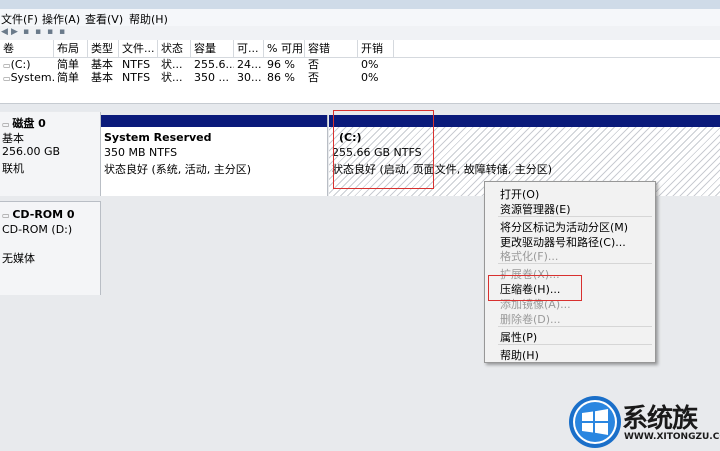 This screenshot has height=451, width=720. What do you see at coordinates (672, 437) in the screenshot?
I see `watermark-url: WWW.XITONGZU.COM` at bounding box center [672, 437].